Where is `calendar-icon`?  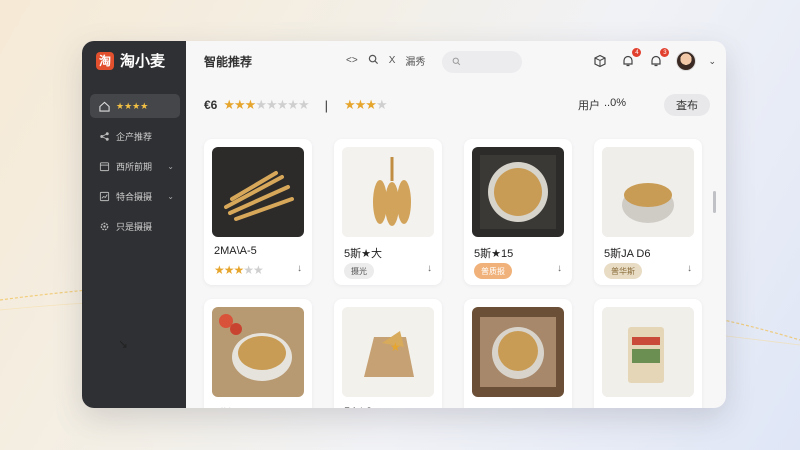
calendar-icon is located at coordinates (104, 166).